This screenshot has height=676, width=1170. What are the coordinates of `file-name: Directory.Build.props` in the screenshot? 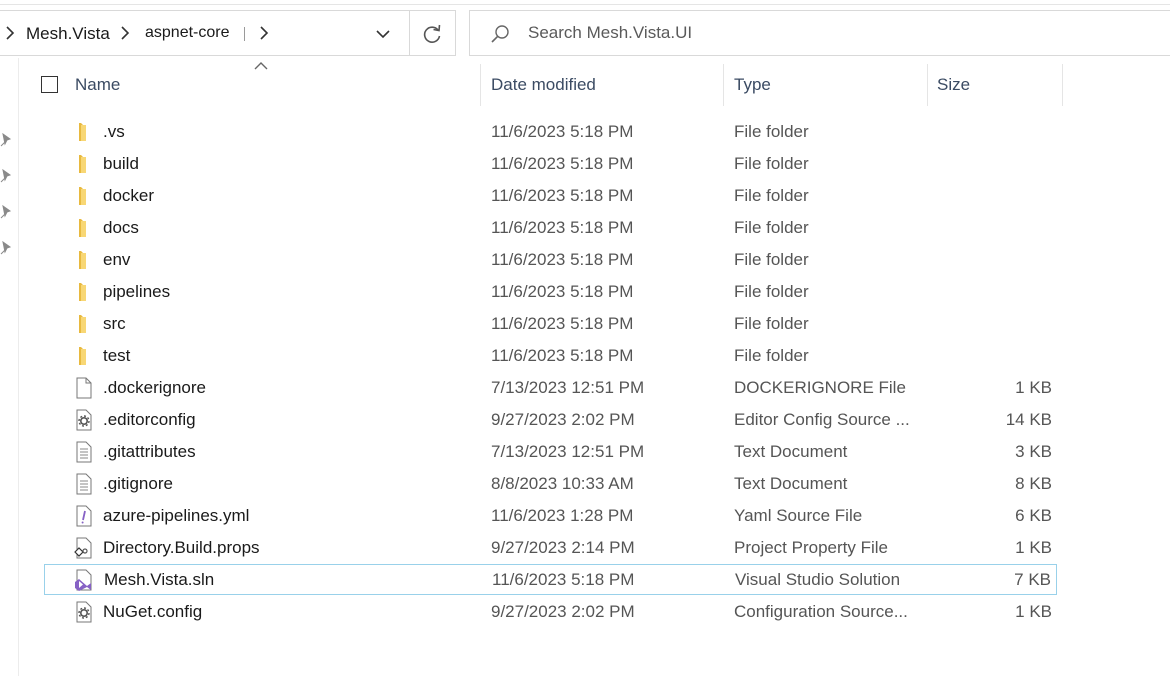 It's located at (181, 547).